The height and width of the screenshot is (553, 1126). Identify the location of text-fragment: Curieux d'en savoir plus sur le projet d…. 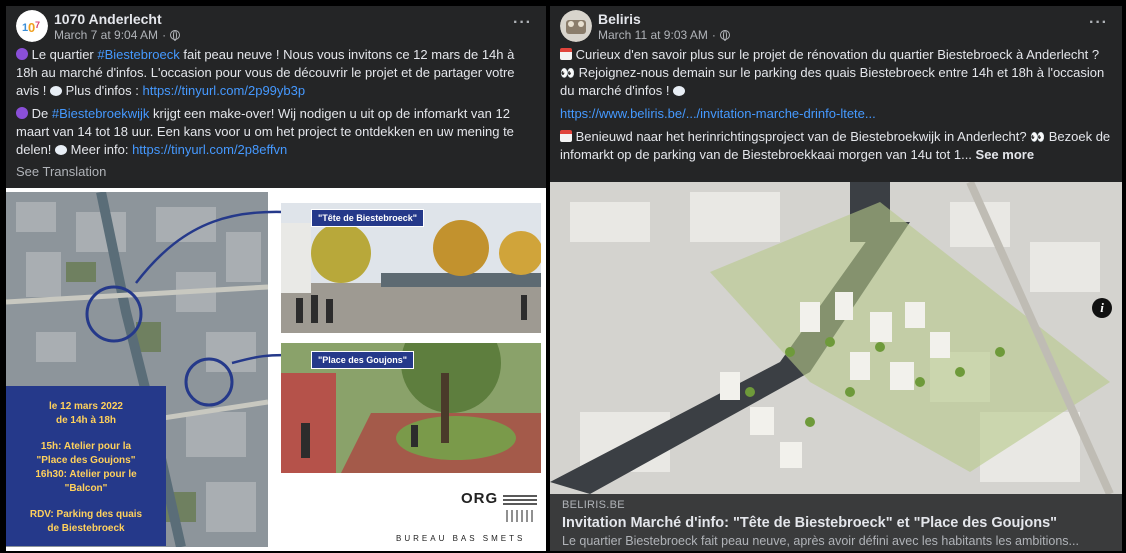
(836, 54).